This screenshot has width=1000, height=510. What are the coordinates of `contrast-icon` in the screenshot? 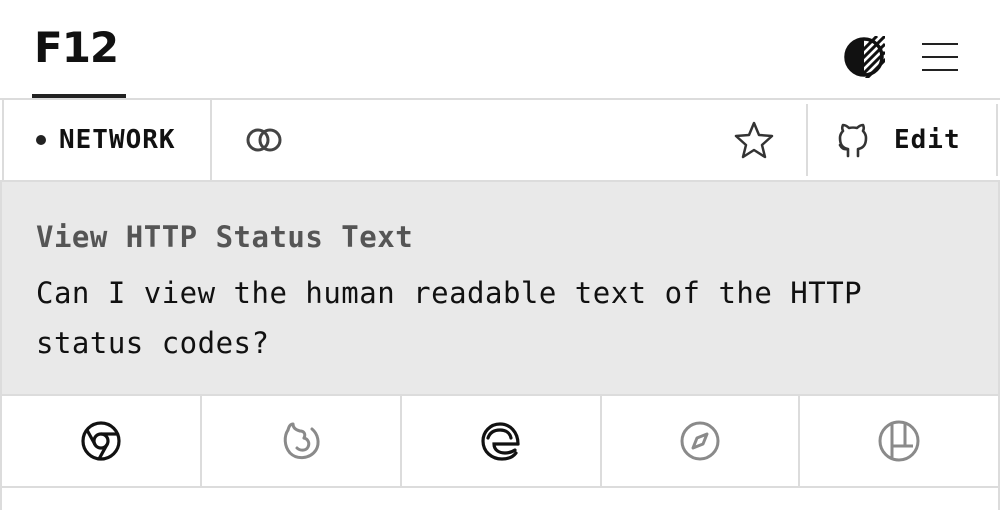 It's located at (864, 57).